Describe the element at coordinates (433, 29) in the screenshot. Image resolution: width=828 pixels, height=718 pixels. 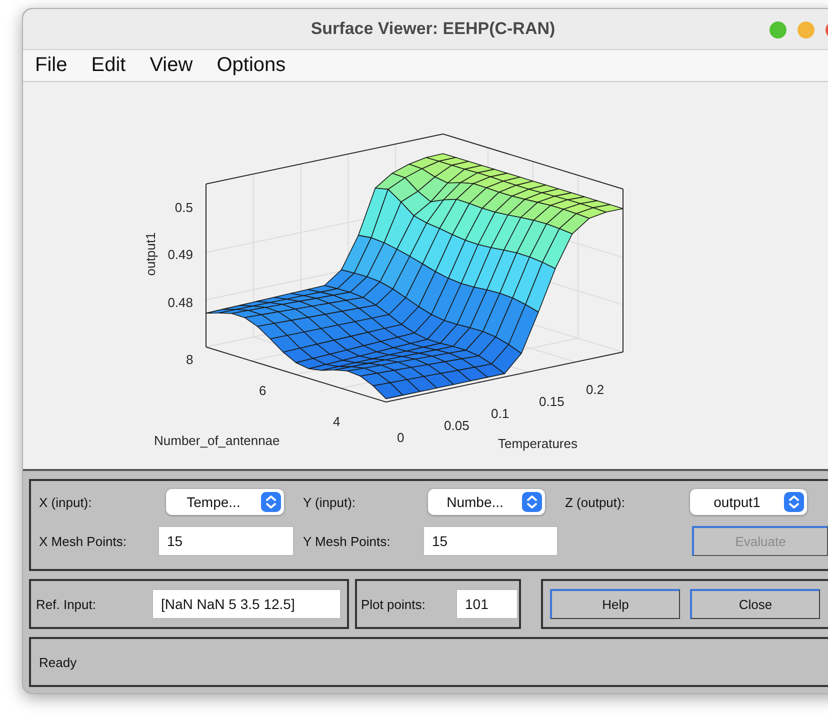
I see `window-title: Surface Viewer: EEHP(C-RAN)` at that location.